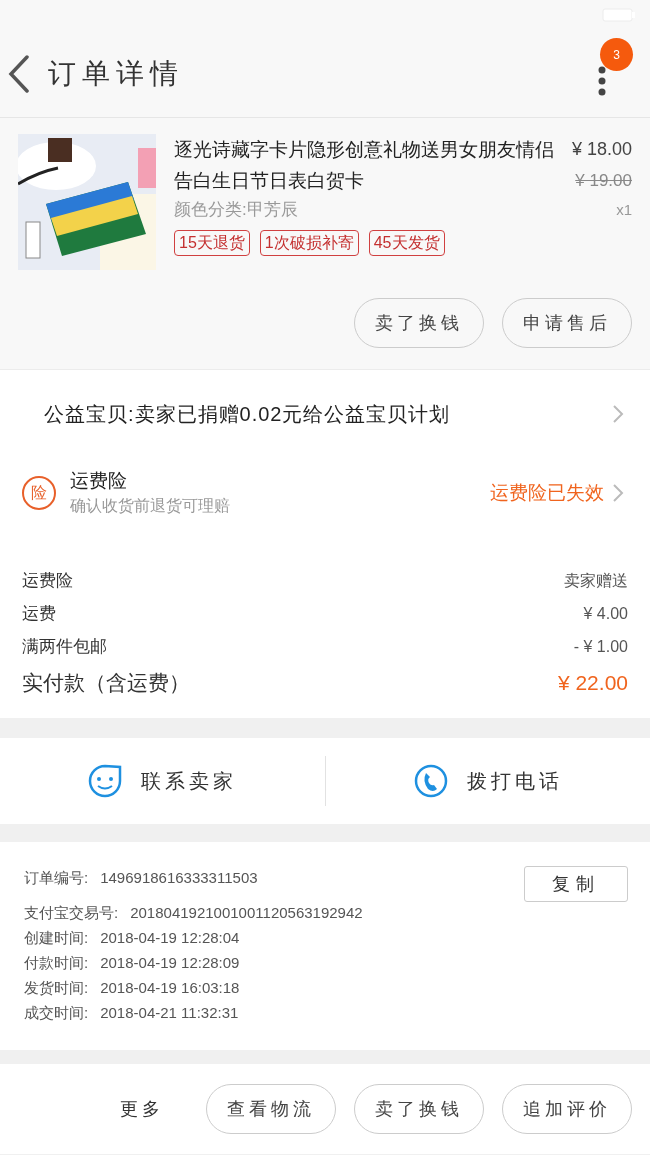  What do you see at coordinates (71, 913) in the screenshot?
I see `info-label: 支付宝交易号:` at bounding box center [71, 913].